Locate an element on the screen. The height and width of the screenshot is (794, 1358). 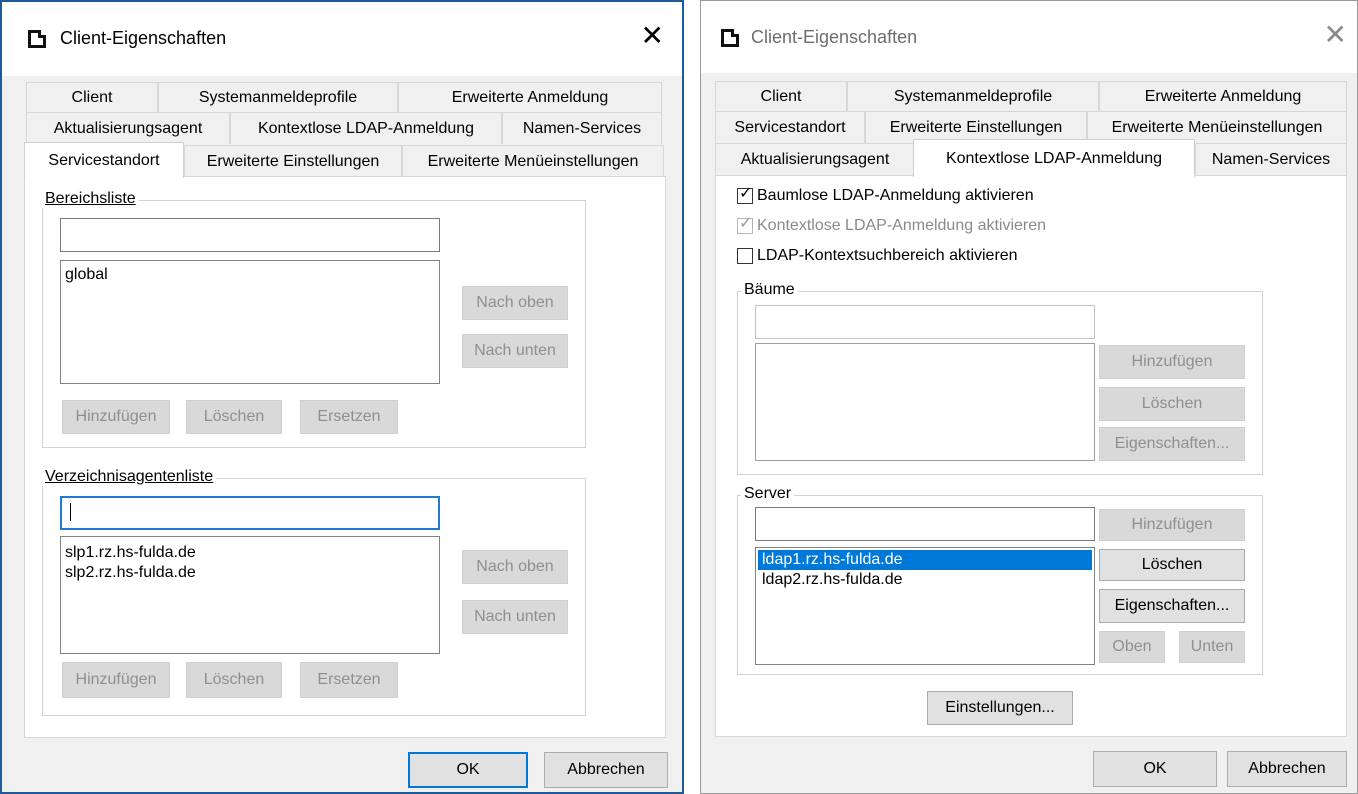
checkbox-label: Kontextlose LDAP-Anmeldung aktivieren is located at coordinates (902, 225).